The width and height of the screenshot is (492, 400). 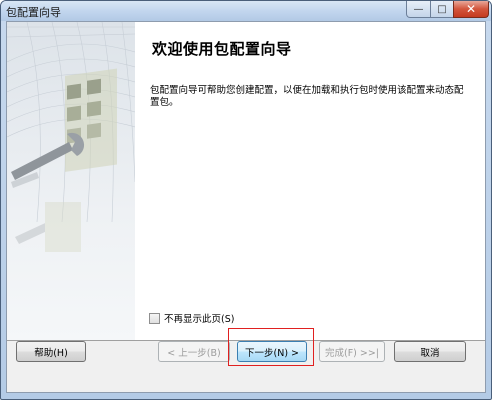 What do you see at coordinates (222, 49) in the screenshot?
I see `page-title: 欢迎使用包配置向导` at bounding box center [222, 49].